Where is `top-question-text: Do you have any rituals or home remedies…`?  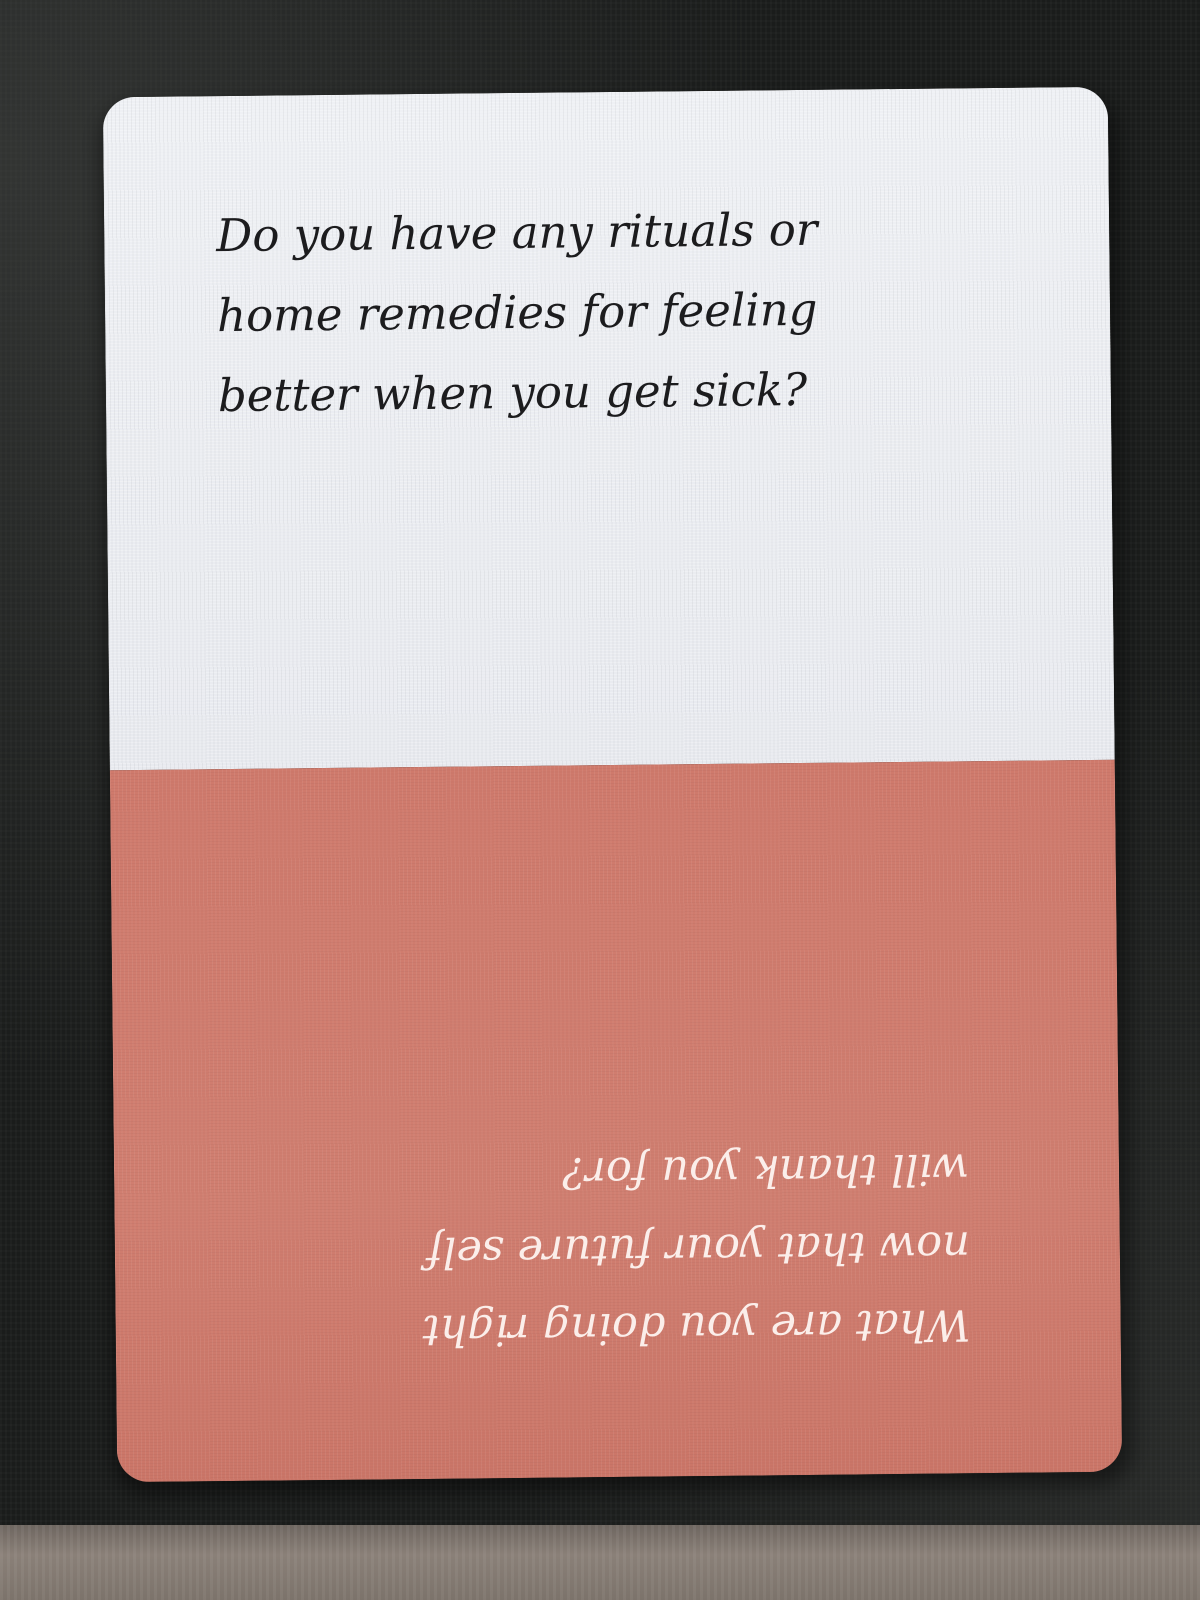
top-question-text: Do you have any rituals or home remedies… is located at coordinates (516, 312).